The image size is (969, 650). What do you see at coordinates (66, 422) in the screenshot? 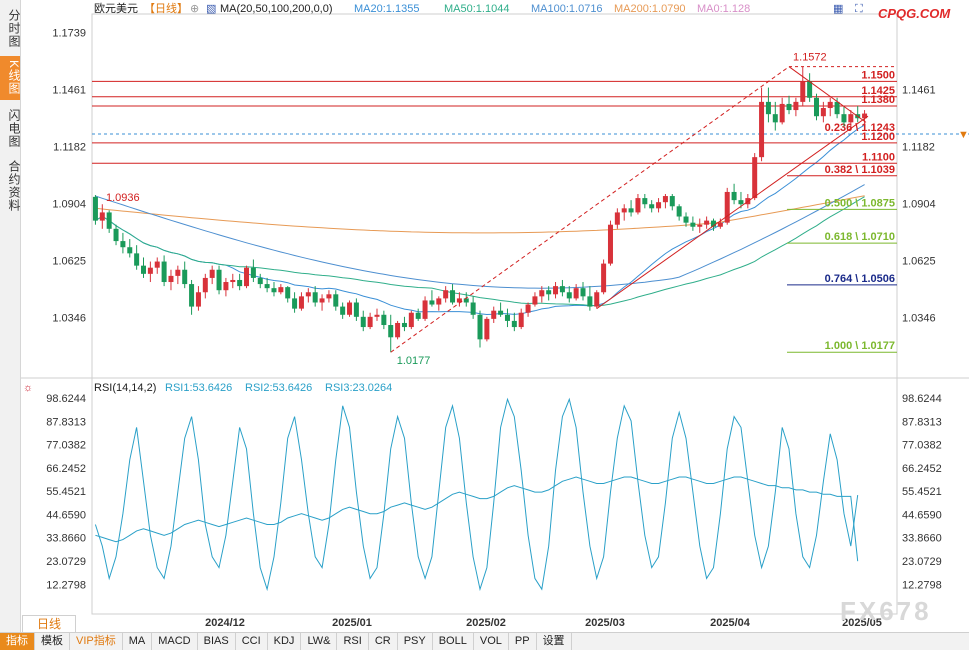
I see `rsi-axis-left-1: 87.8313` at bounding box center [66, 422].